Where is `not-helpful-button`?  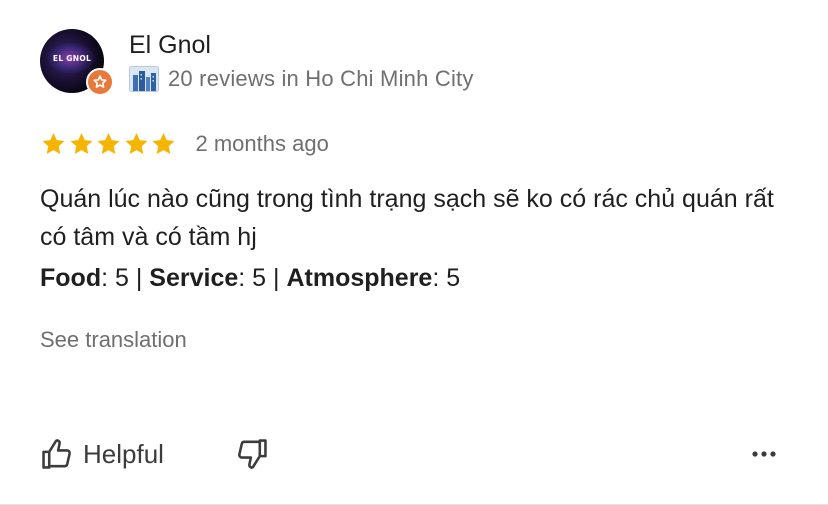 not-helpful-button is located at coordinates (252, 454).